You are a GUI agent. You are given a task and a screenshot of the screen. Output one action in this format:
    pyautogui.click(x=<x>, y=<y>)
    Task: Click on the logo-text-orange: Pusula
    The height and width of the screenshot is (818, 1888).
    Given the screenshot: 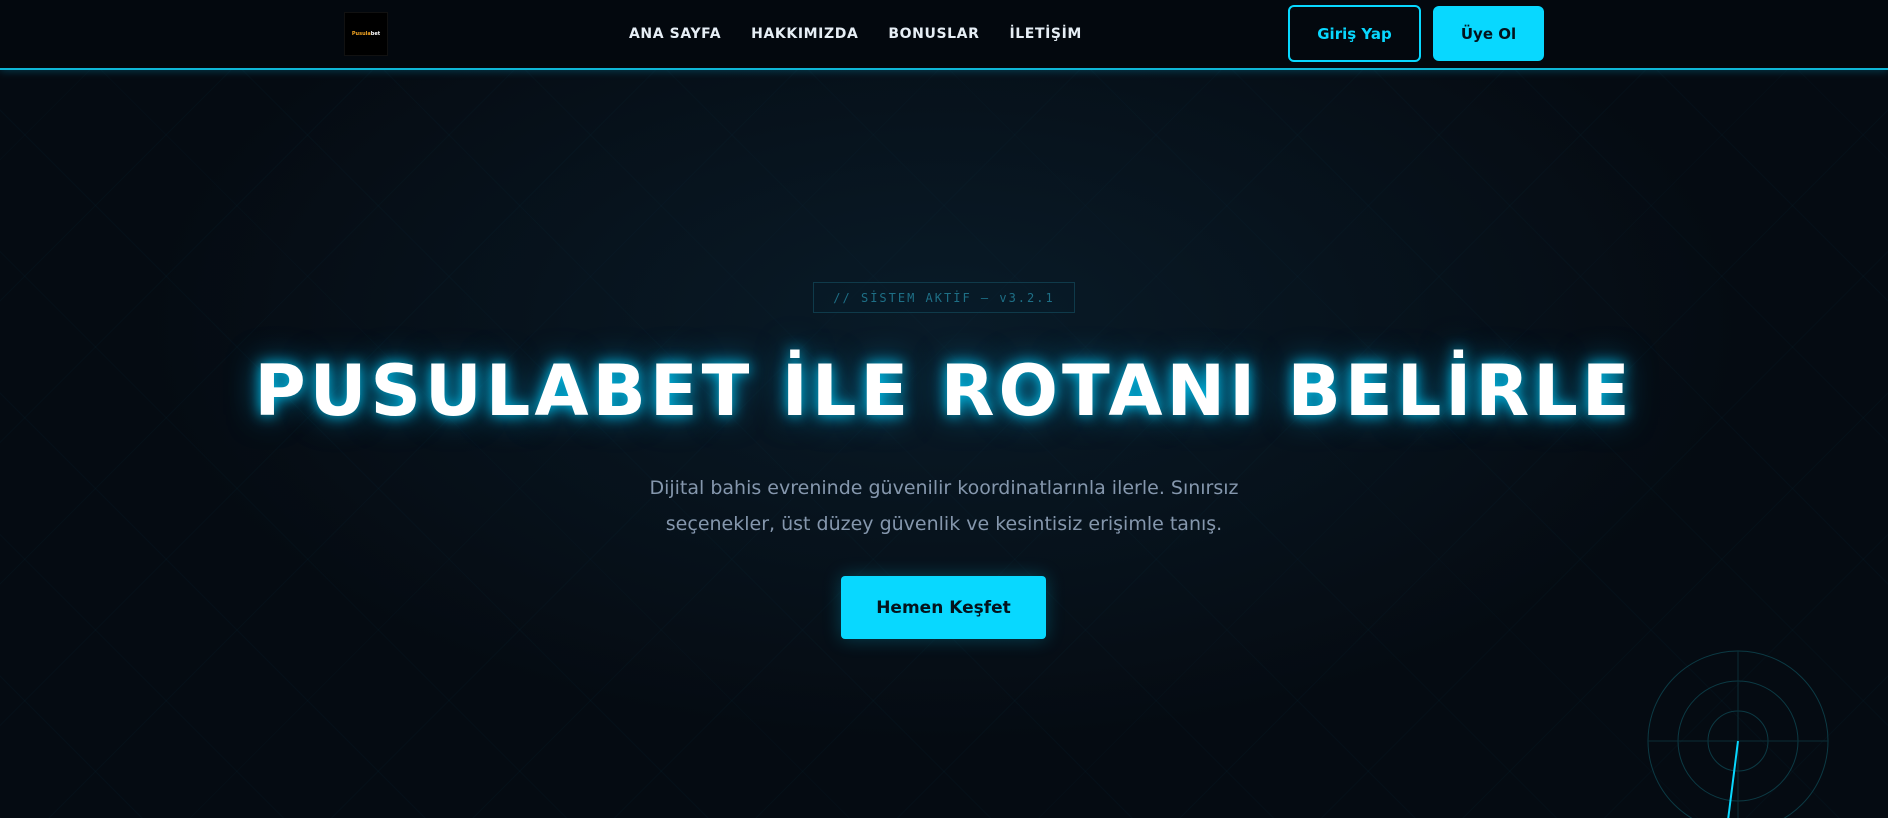 What is the action you would take?
    pyautogui.click(x=361, y=34)
    